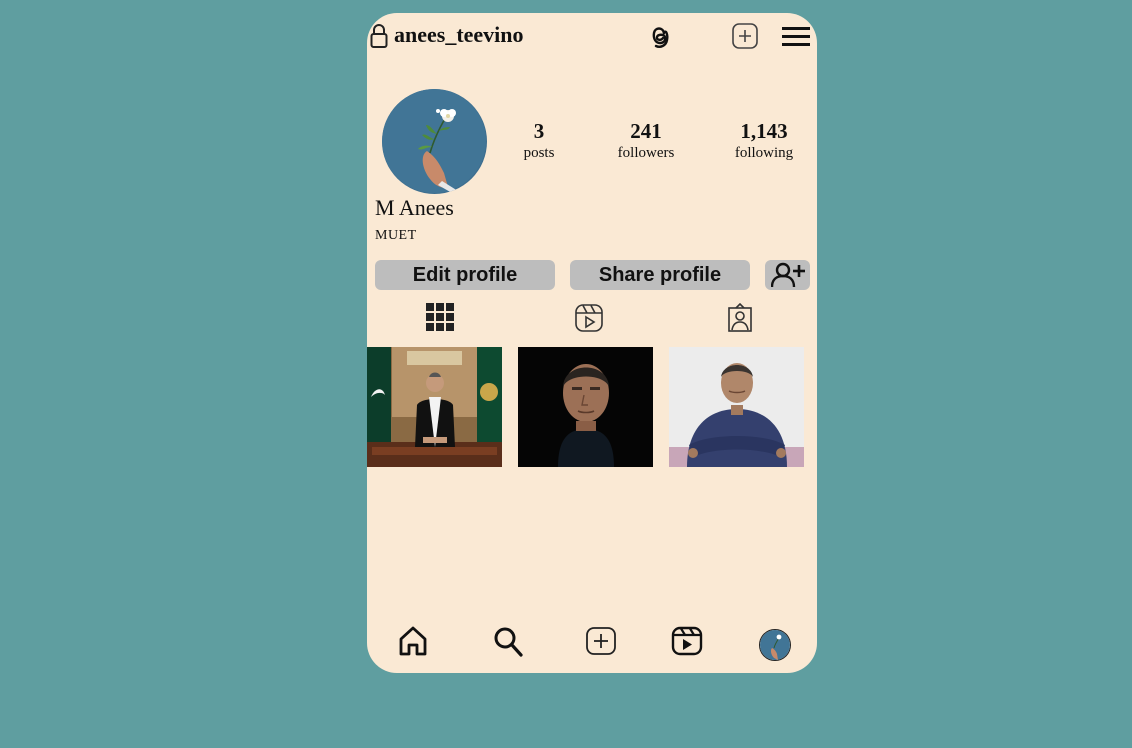  Describe the element at coordinates (440, 317) in the screenshot. I see `grid-icon` at that location.